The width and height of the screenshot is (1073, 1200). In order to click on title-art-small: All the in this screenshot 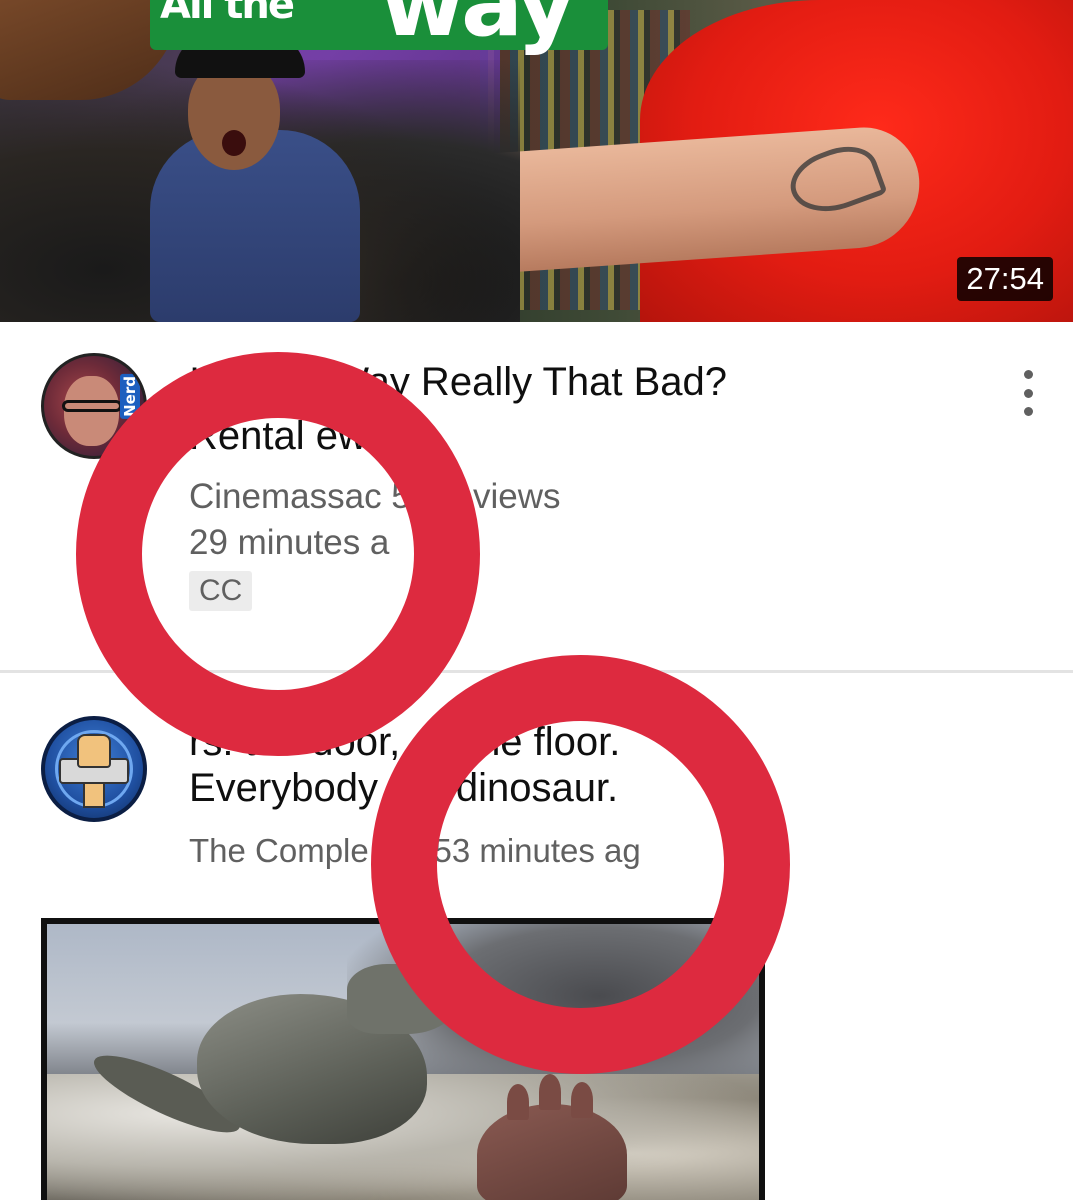, I will do `click(227, 14)`.